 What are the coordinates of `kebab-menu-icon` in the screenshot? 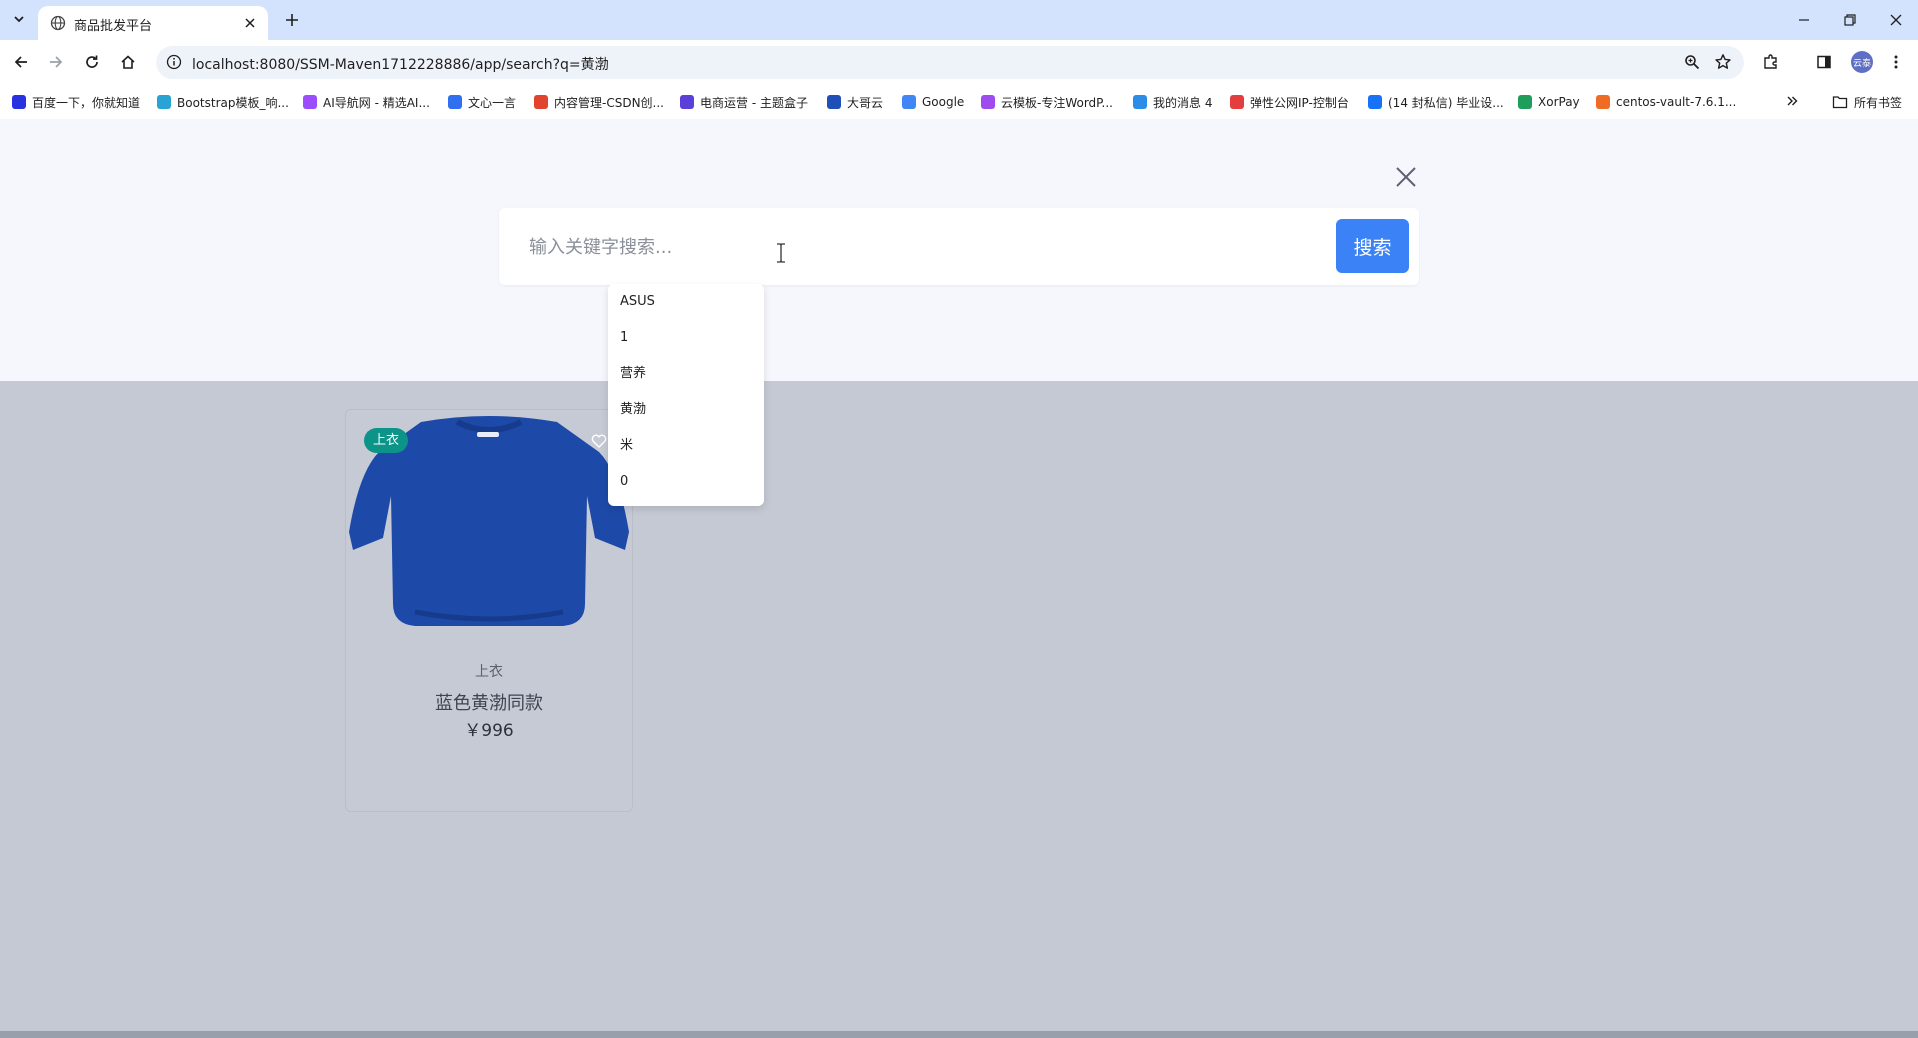 It's located at (1896, 62).